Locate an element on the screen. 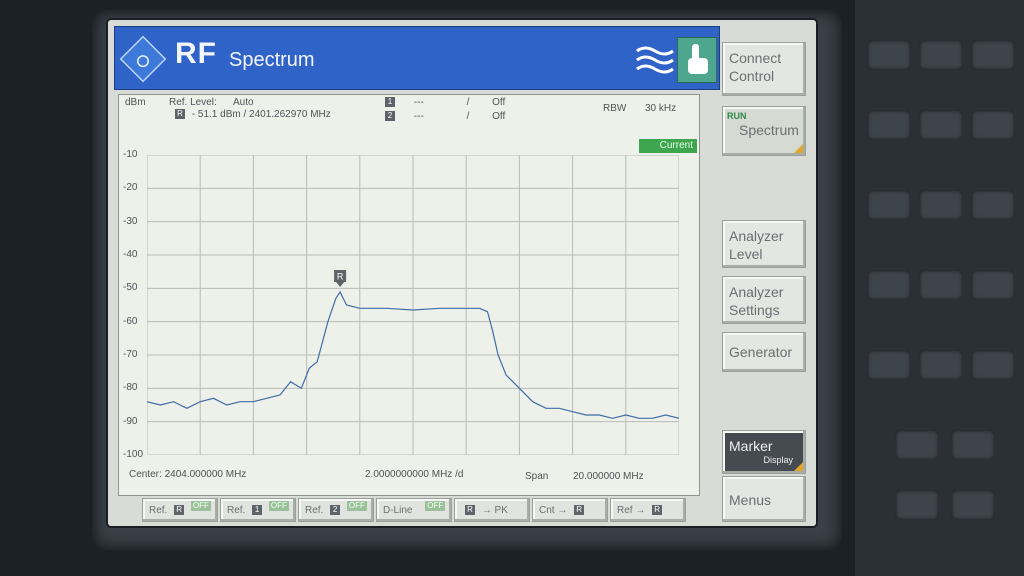  marker1-value: --- is located at coordinates (418, 102).